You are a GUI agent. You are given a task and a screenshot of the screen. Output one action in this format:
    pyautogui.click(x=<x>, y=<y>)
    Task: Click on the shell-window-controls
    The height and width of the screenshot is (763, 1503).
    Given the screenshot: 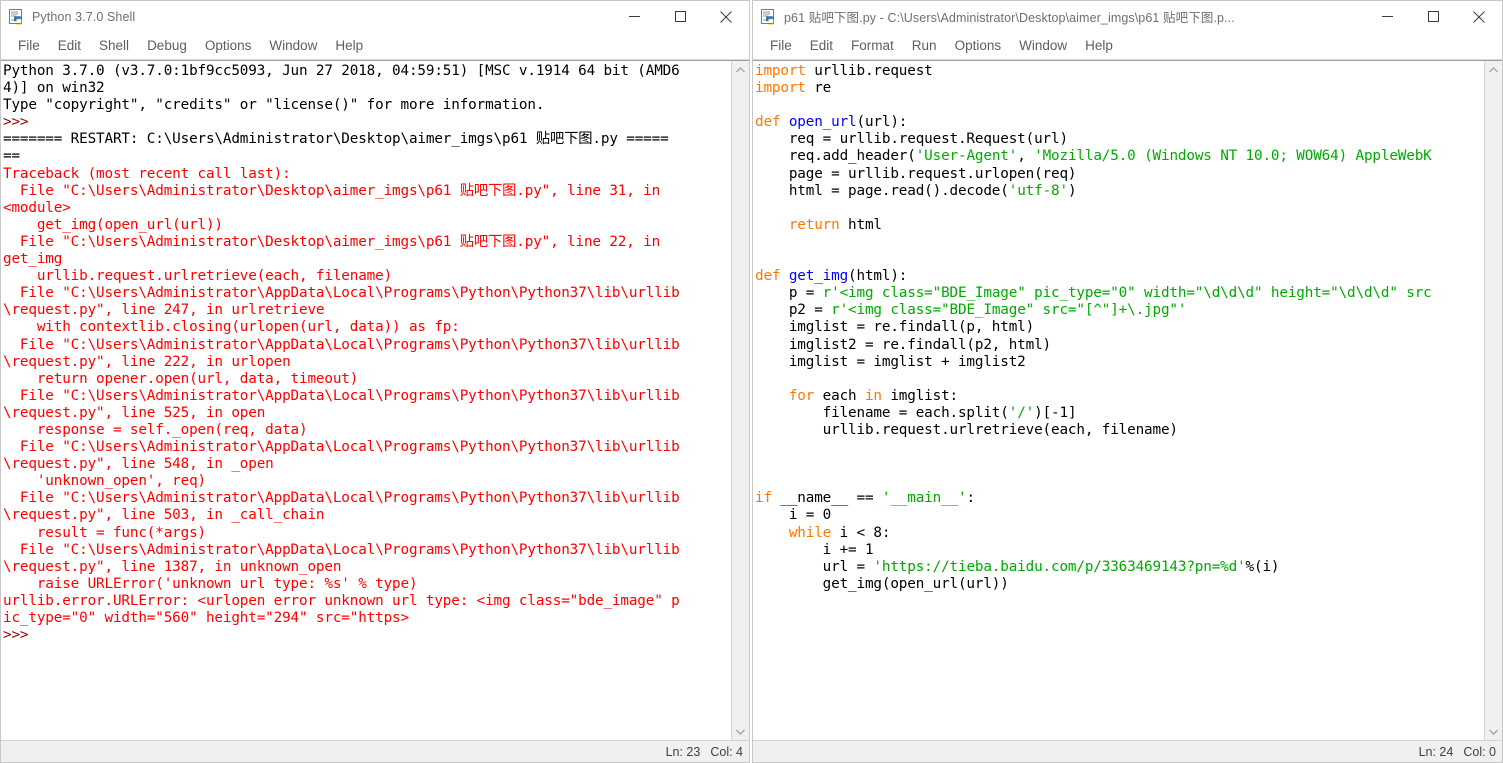 What is the action you would take?
    pyautogui.click(x=680, y=16)
    